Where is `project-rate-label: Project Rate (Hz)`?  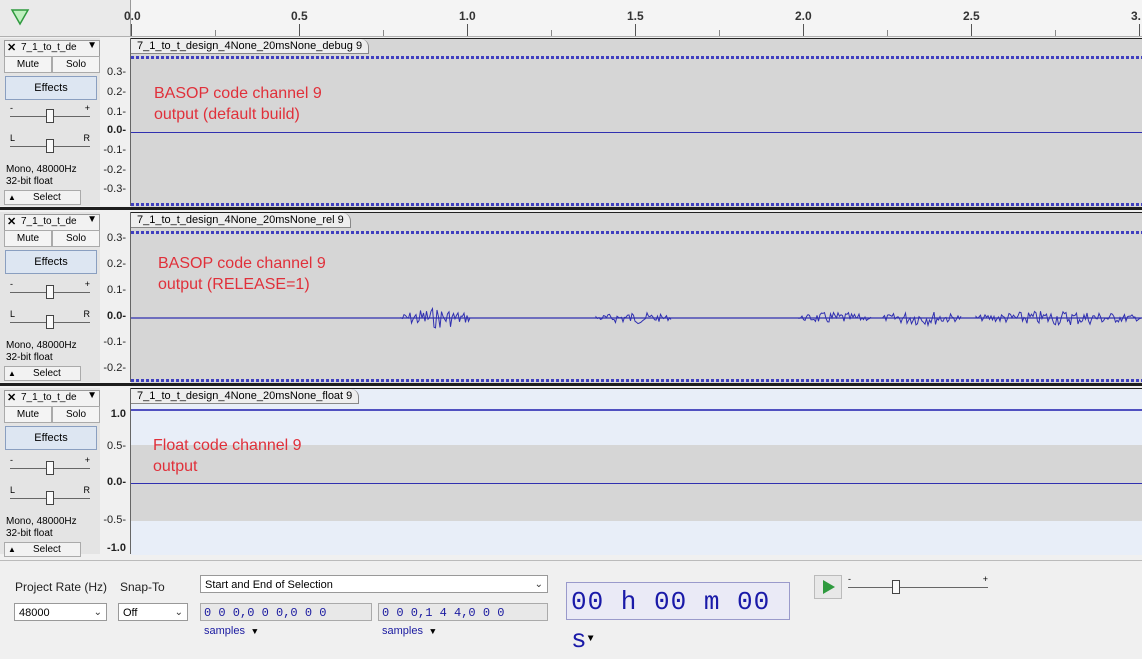 project-rate-label: Project Rate (Hz) is located at coordinates (61, 587).